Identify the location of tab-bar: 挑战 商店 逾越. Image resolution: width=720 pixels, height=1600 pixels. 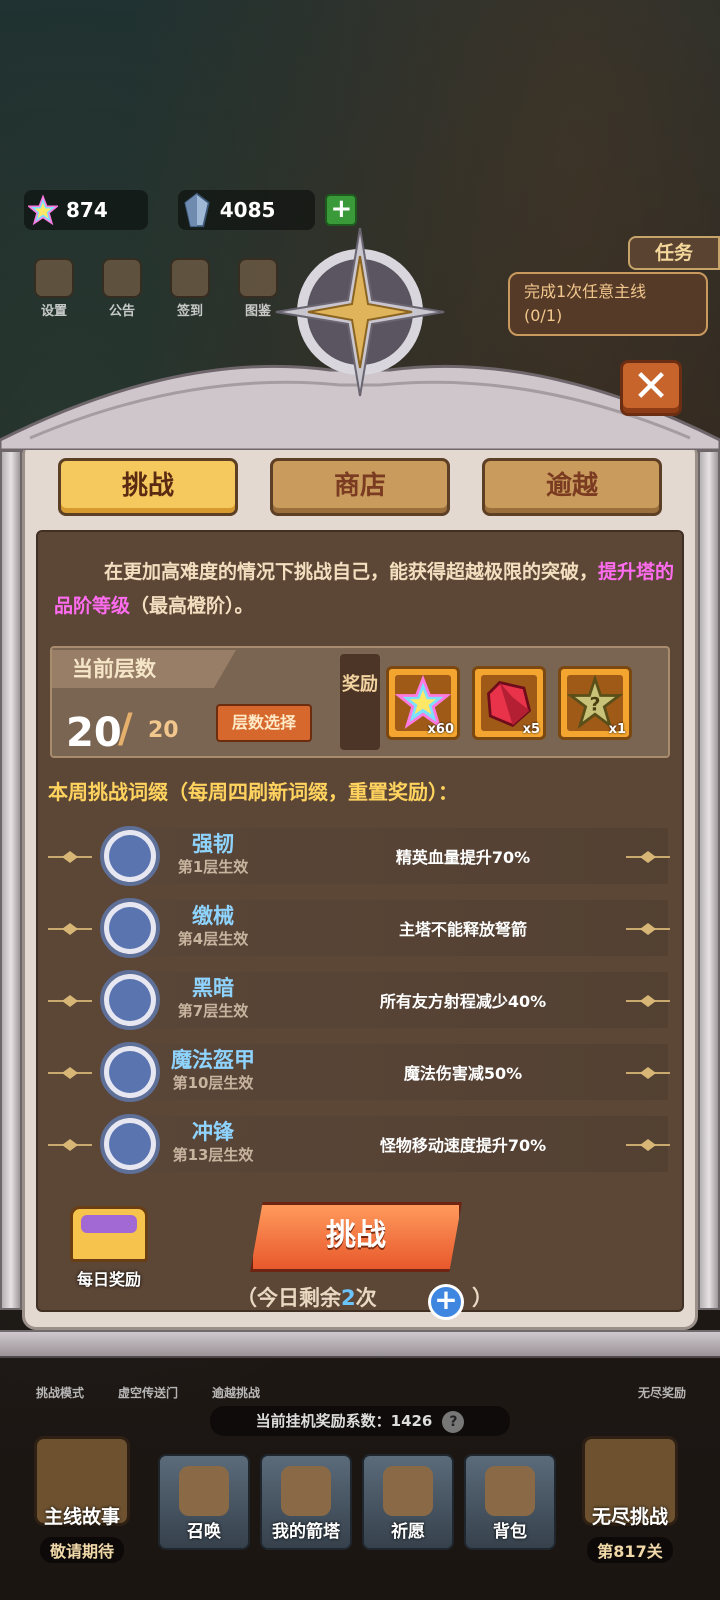
(360, 487).